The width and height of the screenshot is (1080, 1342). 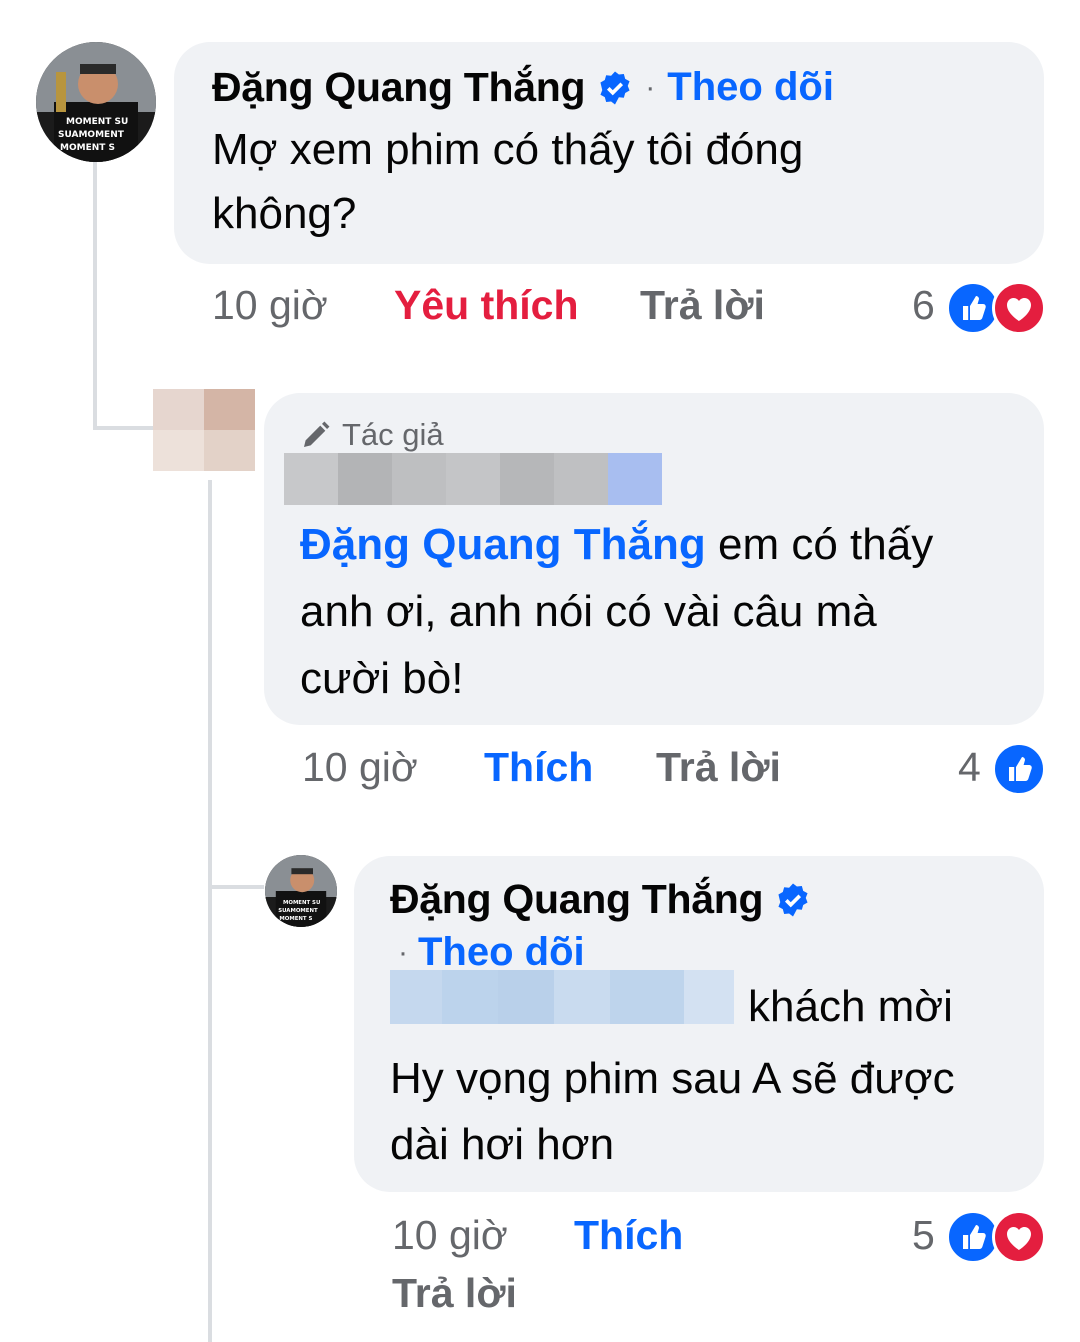 What do you see at coordinates (507, 182) in the screenshot?
I see `comment-text: Mợ xem phim có thấy tôi đóng không?` at bounding box center [507, 182].